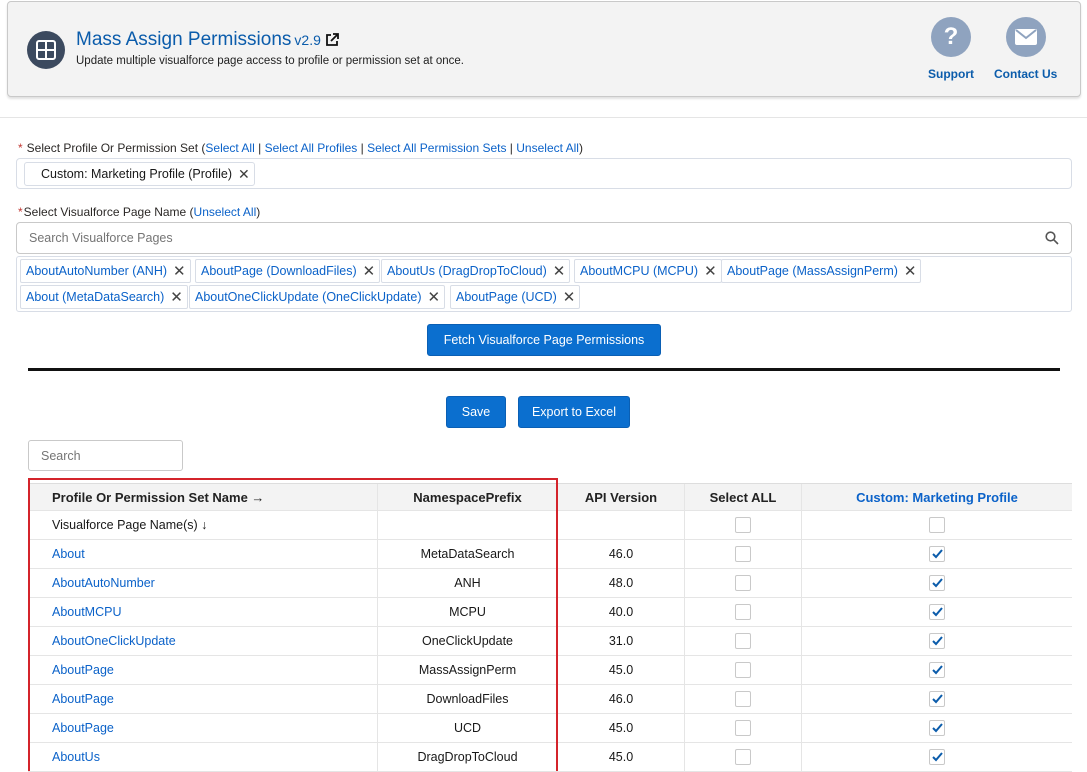 Image resolution: width=1087 pixels, height=772 pixels. Describe the element at coordinates (544, 173) in the screenshot. I see `profile-pill-container: Custom: Marketing Profile (Profile) ✕` at that location.